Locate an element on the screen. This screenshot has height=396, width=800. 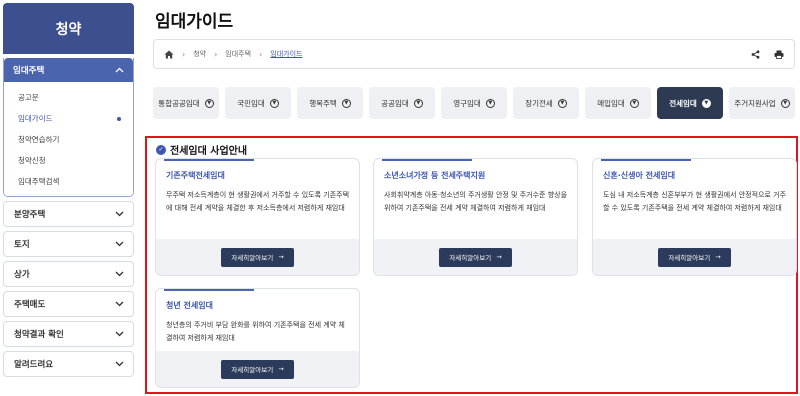
accordion-label: 토지 is located at coordinates (22, 245).